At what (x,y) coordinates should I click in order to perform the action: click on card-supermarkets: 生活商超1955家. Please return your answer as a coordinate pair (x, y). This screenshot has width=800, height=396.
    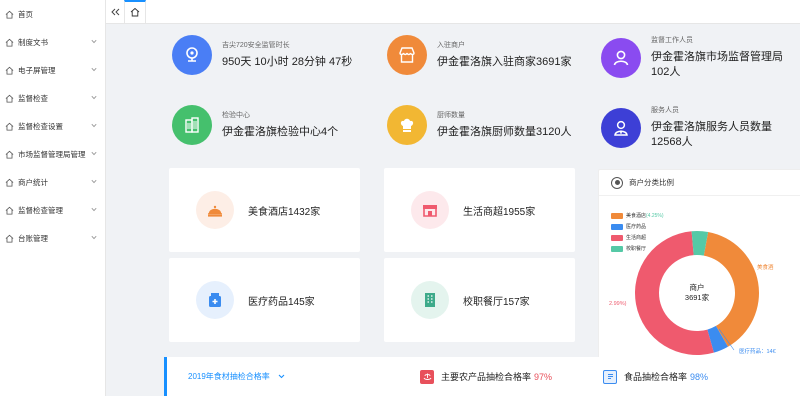
    Looking at the image, I should click on (479, 210).